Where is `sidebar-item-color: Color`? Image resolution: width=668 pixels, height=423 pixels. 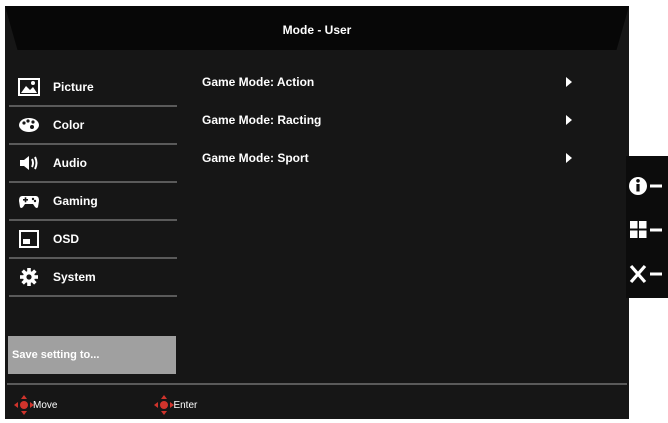
sidebar-item-color: Color is located at coordinates (93, 126).